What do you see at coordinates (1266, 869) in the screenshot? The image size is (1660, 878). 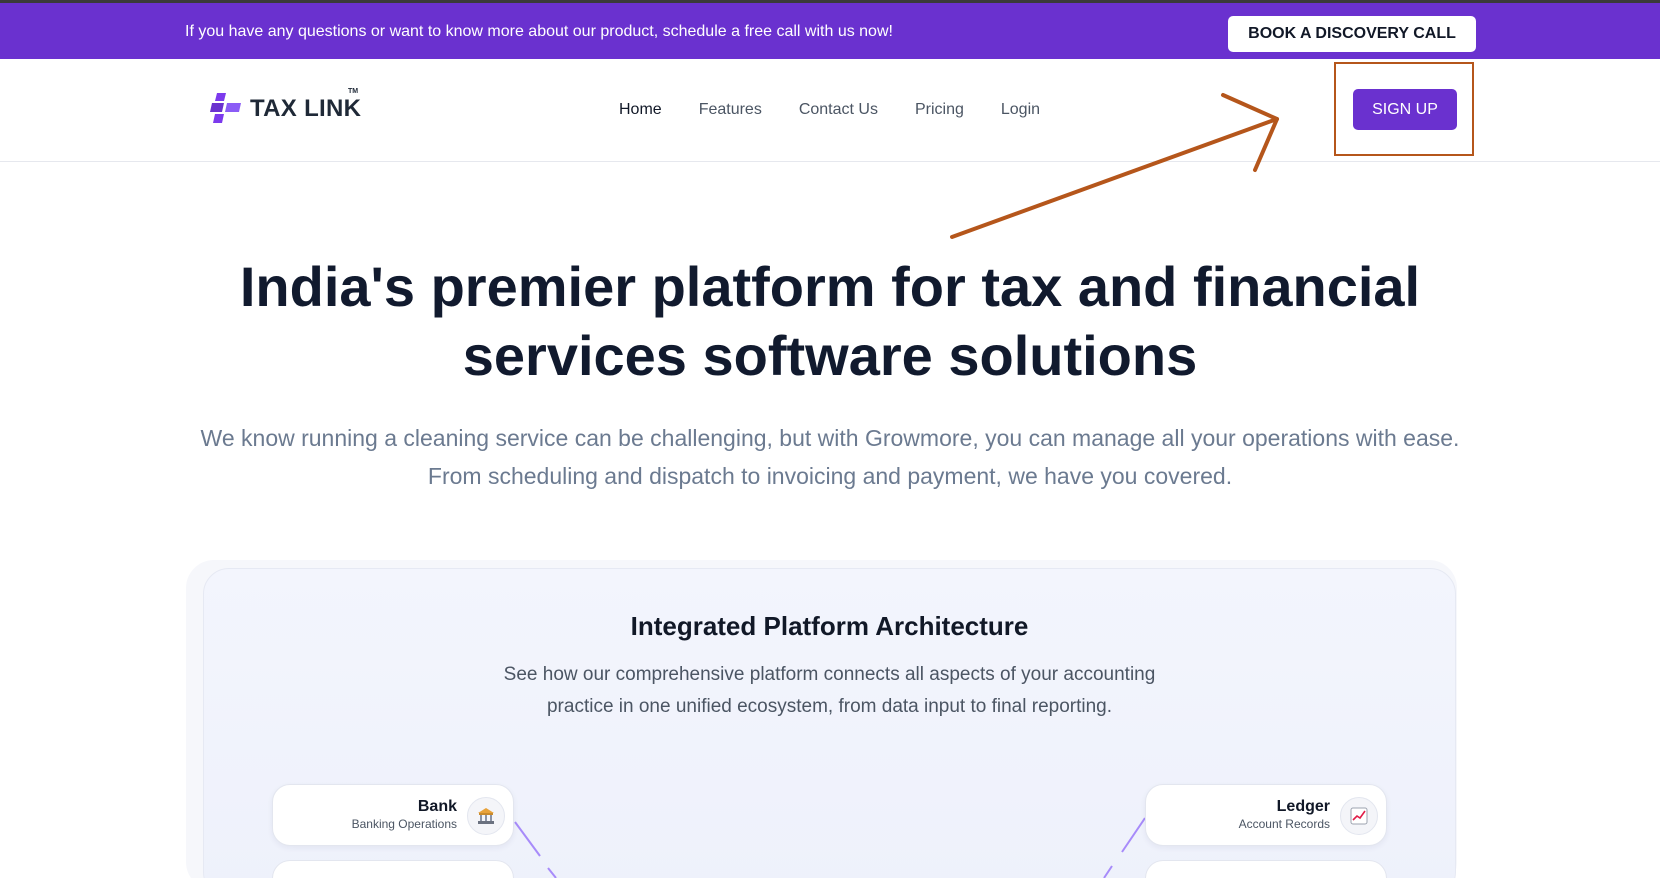 I see `node-partial-right` at bounding box center [1266, 869].